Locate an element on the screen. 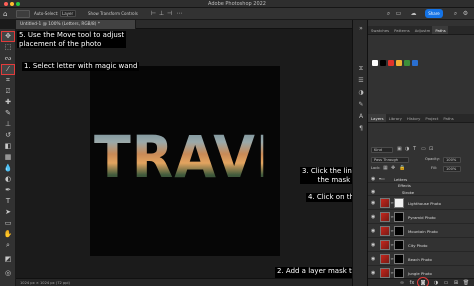  layer-row: ◉ ∞ Beach Photo is located at coordinates (421, 259).